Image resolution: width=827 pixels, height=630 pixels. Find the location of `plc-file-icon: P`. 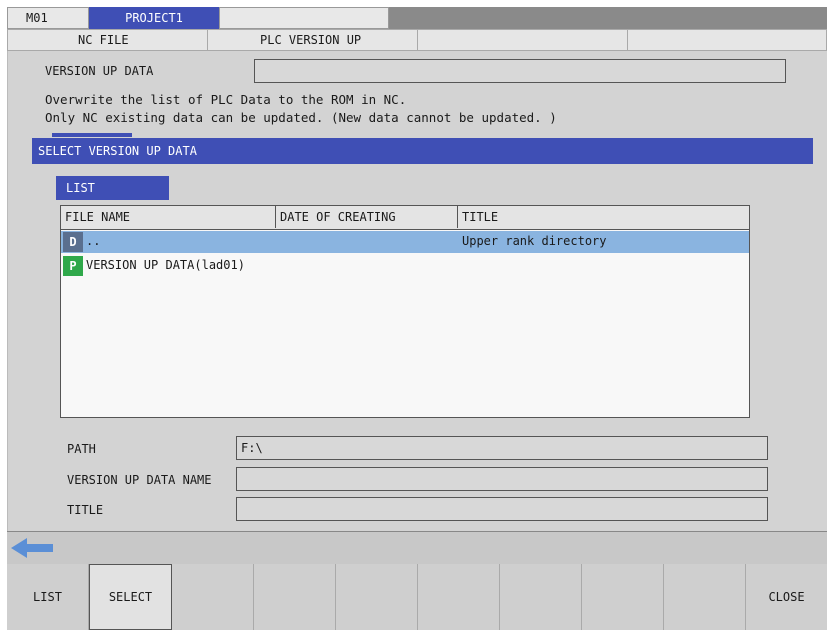

plc-file-icon: P is located at coordinates (73, 266).